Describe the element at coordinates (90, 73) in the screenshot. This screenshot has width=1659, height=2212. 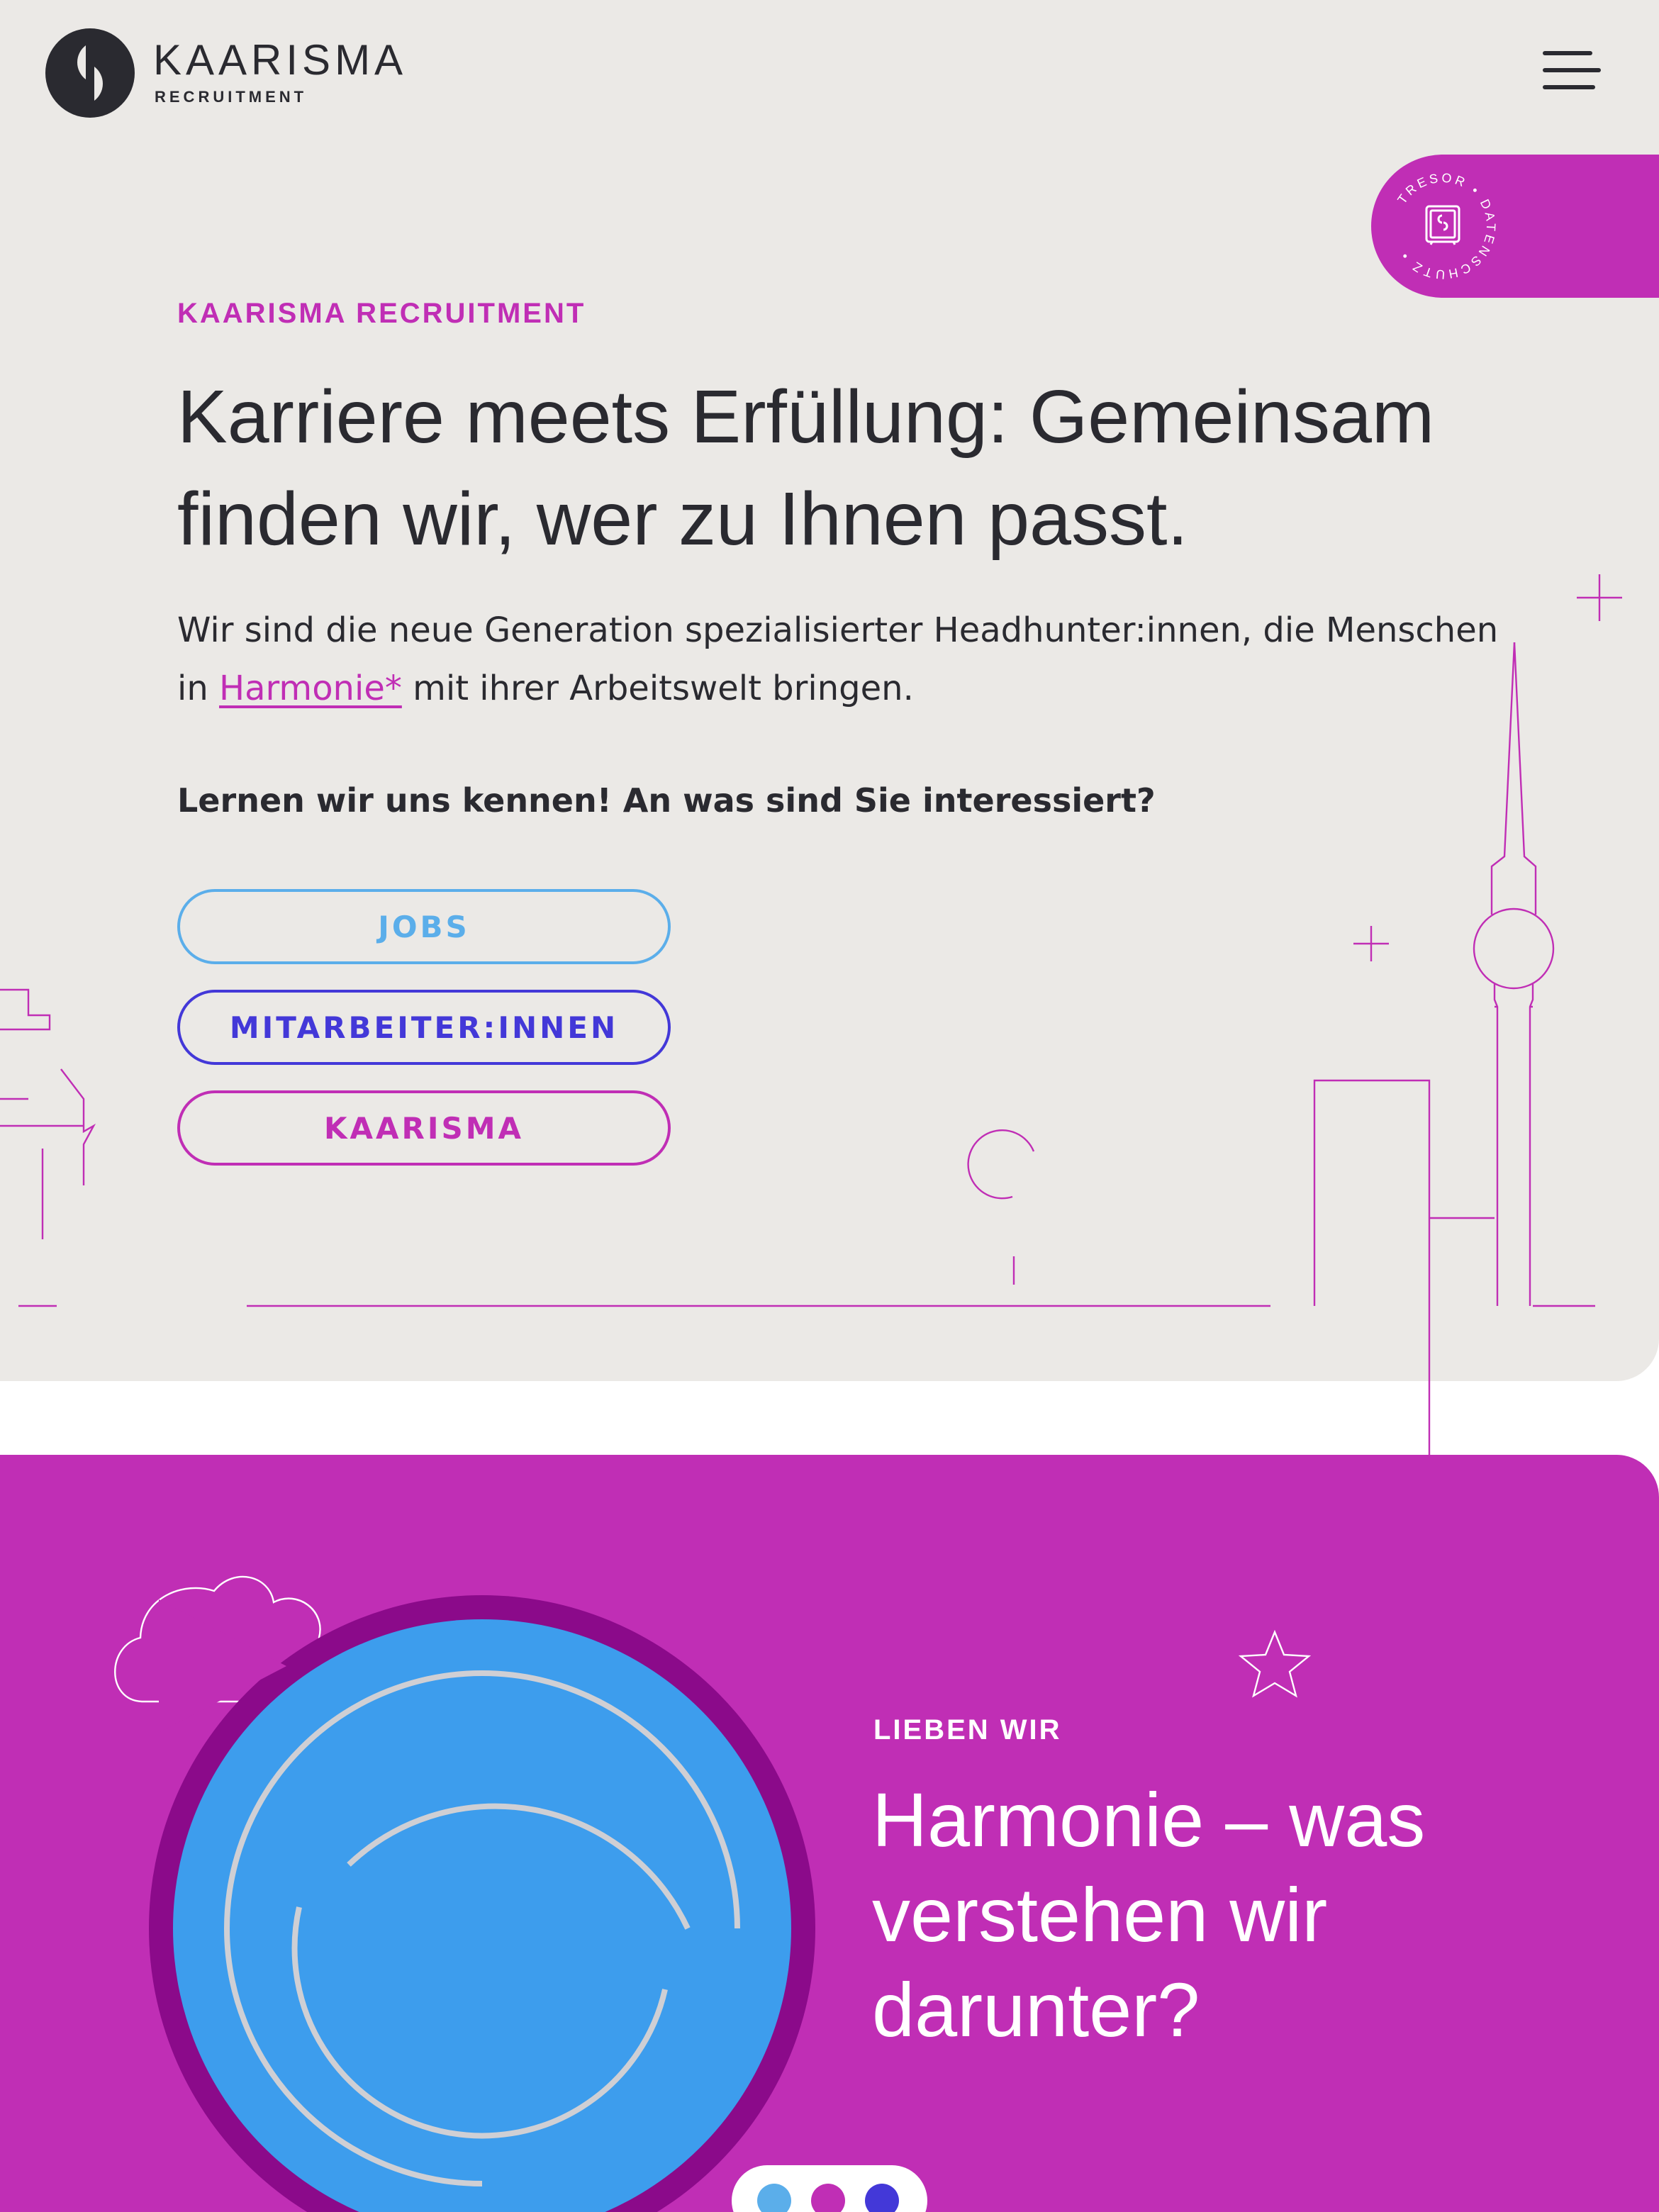
I see `logo-mark-icon` at that location.